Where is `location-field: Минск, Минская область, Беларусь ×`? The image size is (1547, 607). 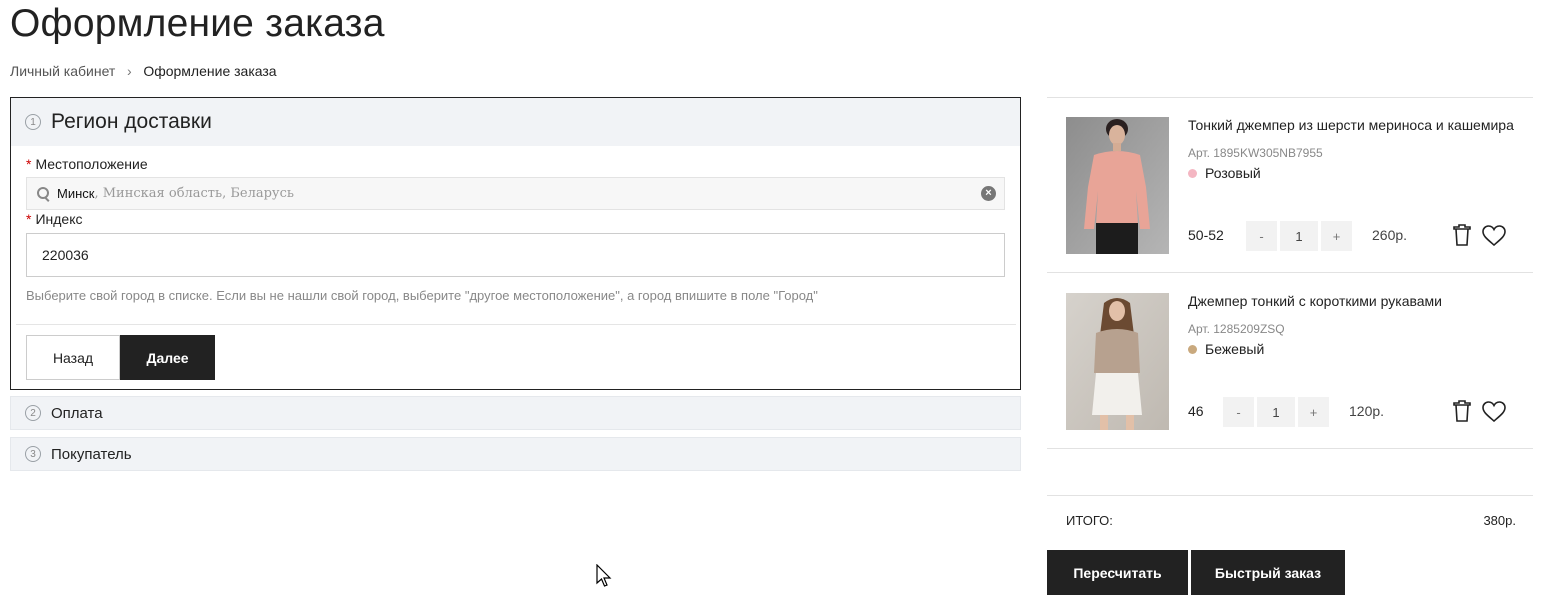 location-field: Минск, Минская область, Беларусь × is located at coordinates (515, 193).